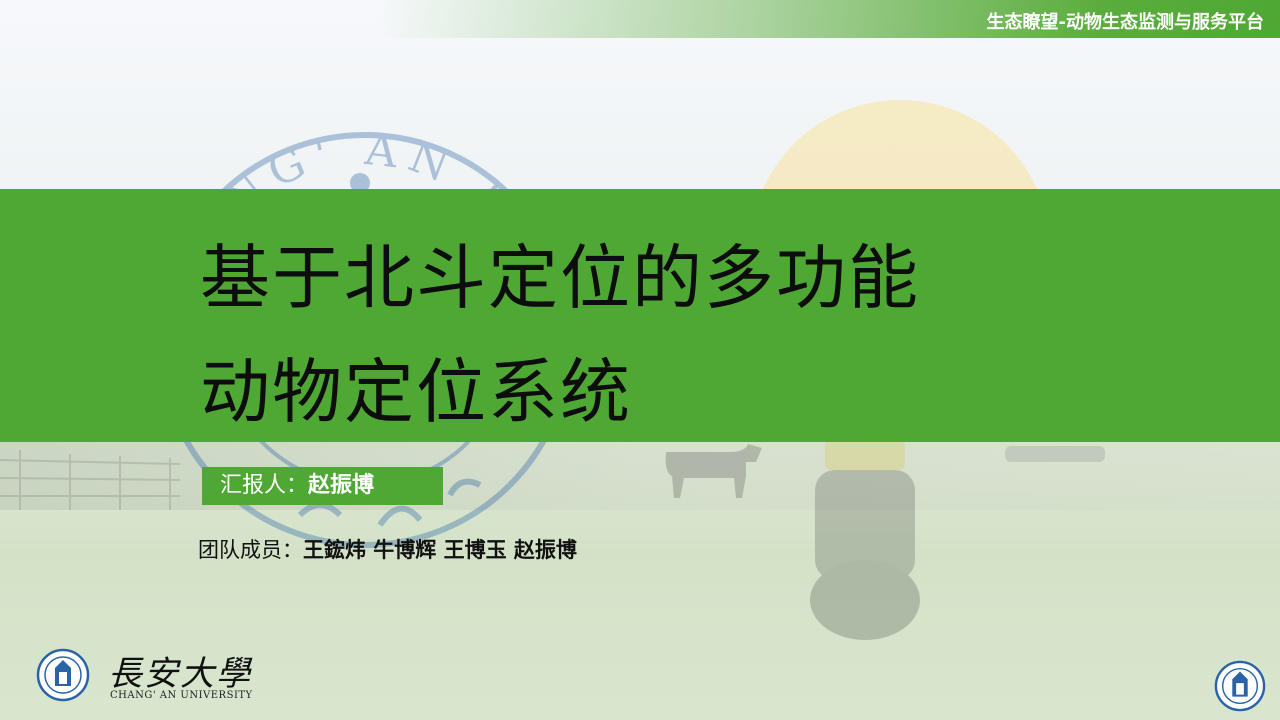  I want to click on background-person, so click(865, 540).